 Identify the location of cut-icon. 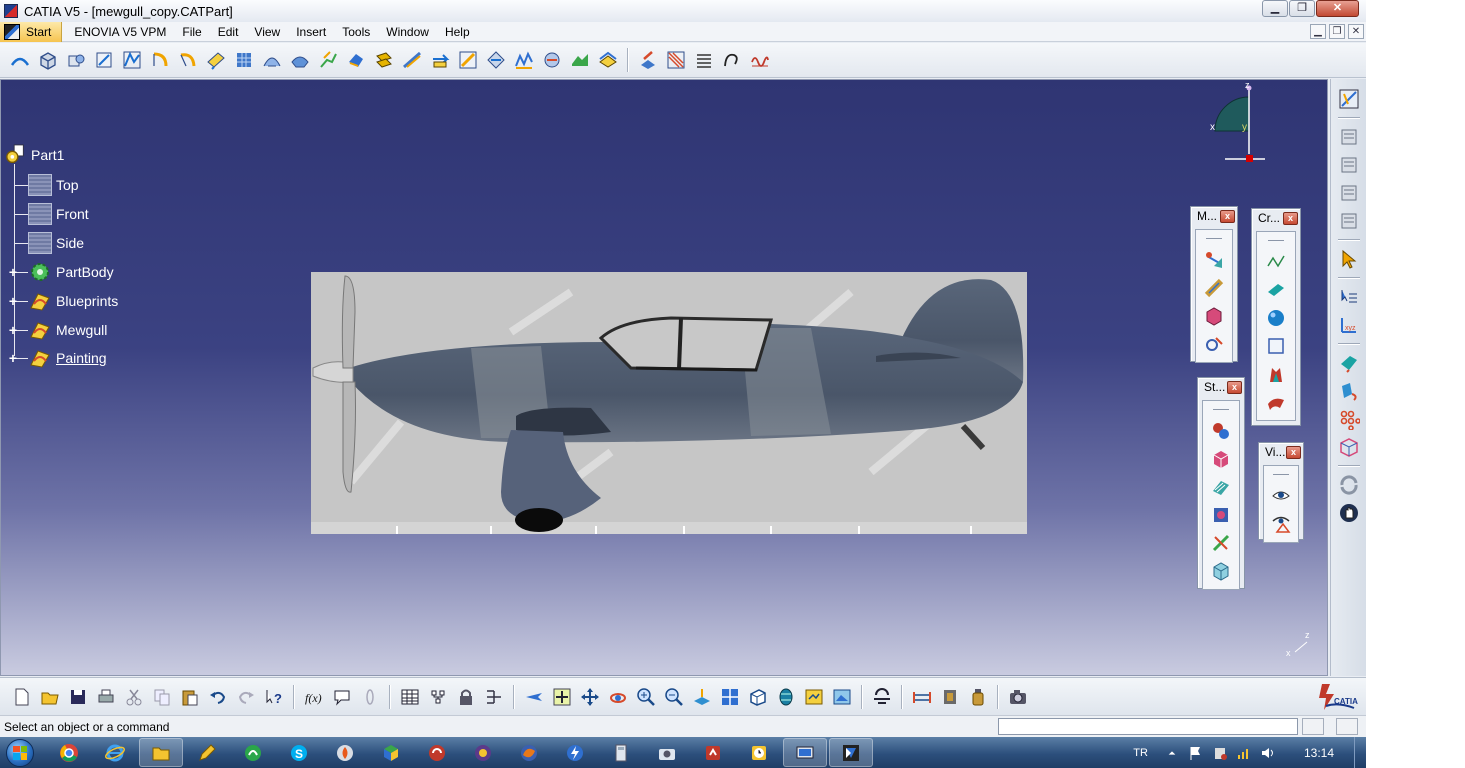
(134, 697).